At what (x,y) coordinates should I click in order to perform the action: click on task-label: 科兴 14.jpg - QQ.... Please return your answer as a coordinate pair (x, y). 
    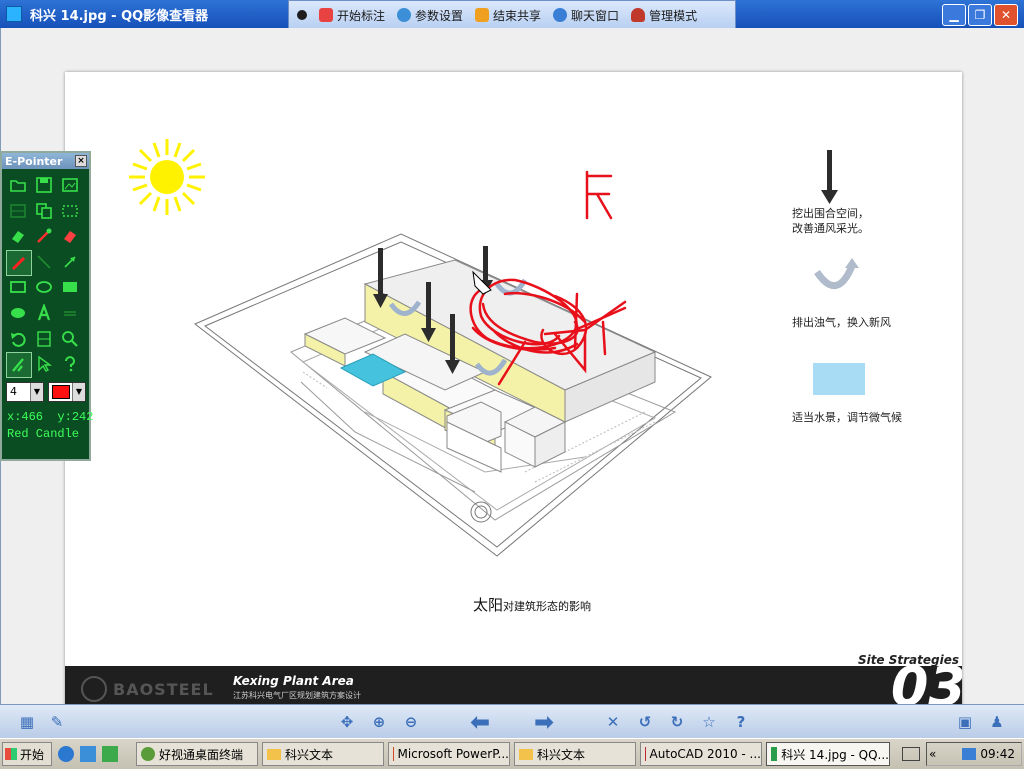
    Looking at the image, I should click on (835, 754).